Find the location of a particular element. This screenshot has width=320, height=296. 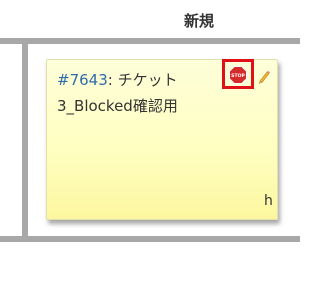

column-divider is located at coordinates (25, 140).